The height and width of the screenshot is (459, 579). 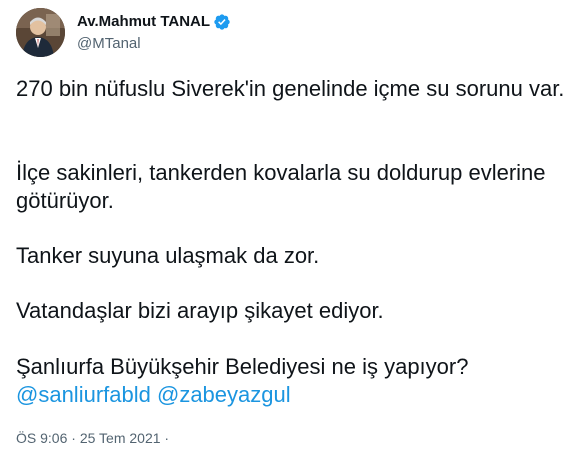 I want to click on avatar, so click(x=40, y=32).